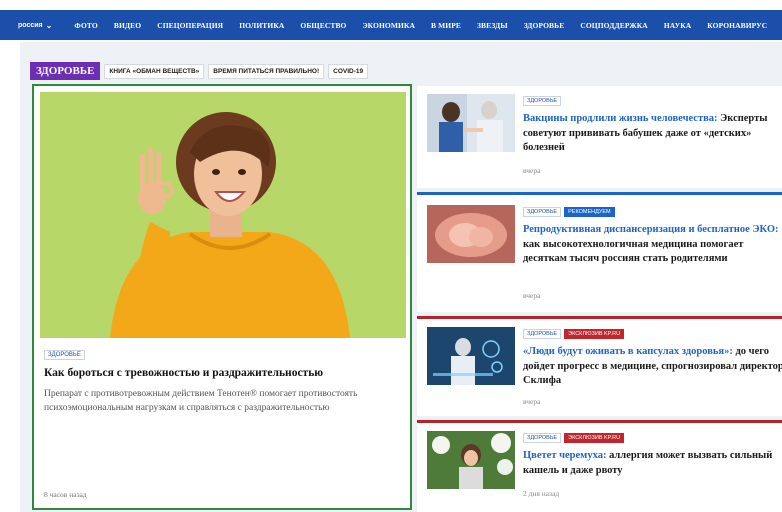 This screenshot has width=782, height=512. Describe the element at coordinates (614, 25) in the screenshot. I see `nav-item-social-support: СОЦПОДДЕРЖКА` at that location.